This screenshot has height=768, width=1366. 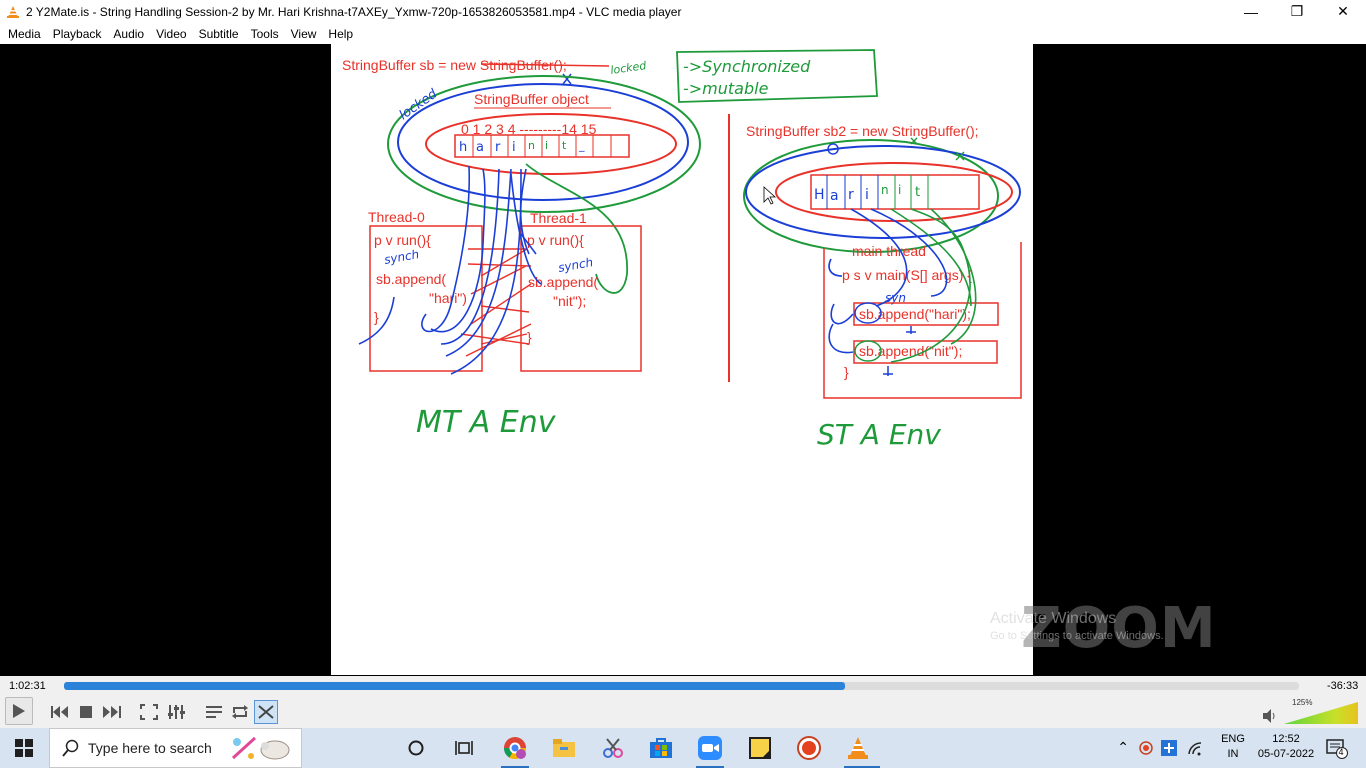 I want to click on extended-settings-button, so click(x=176, y=712).